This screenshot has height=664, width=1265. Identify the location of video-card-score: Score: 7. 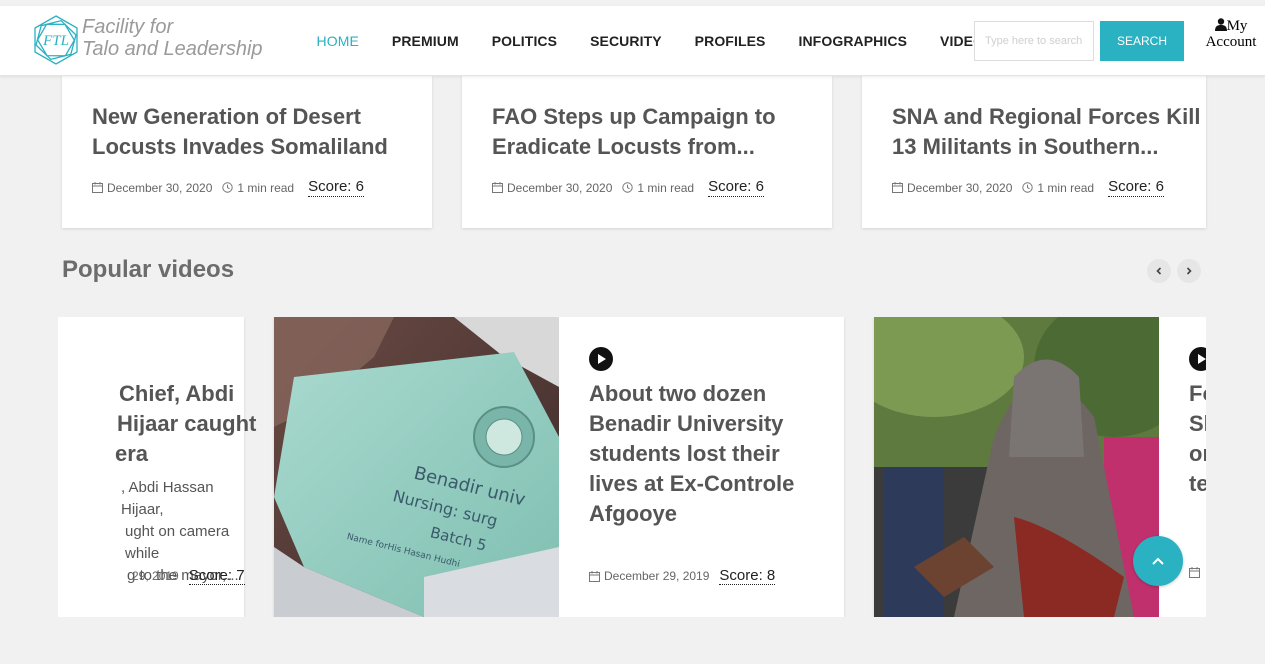
(216, 576).